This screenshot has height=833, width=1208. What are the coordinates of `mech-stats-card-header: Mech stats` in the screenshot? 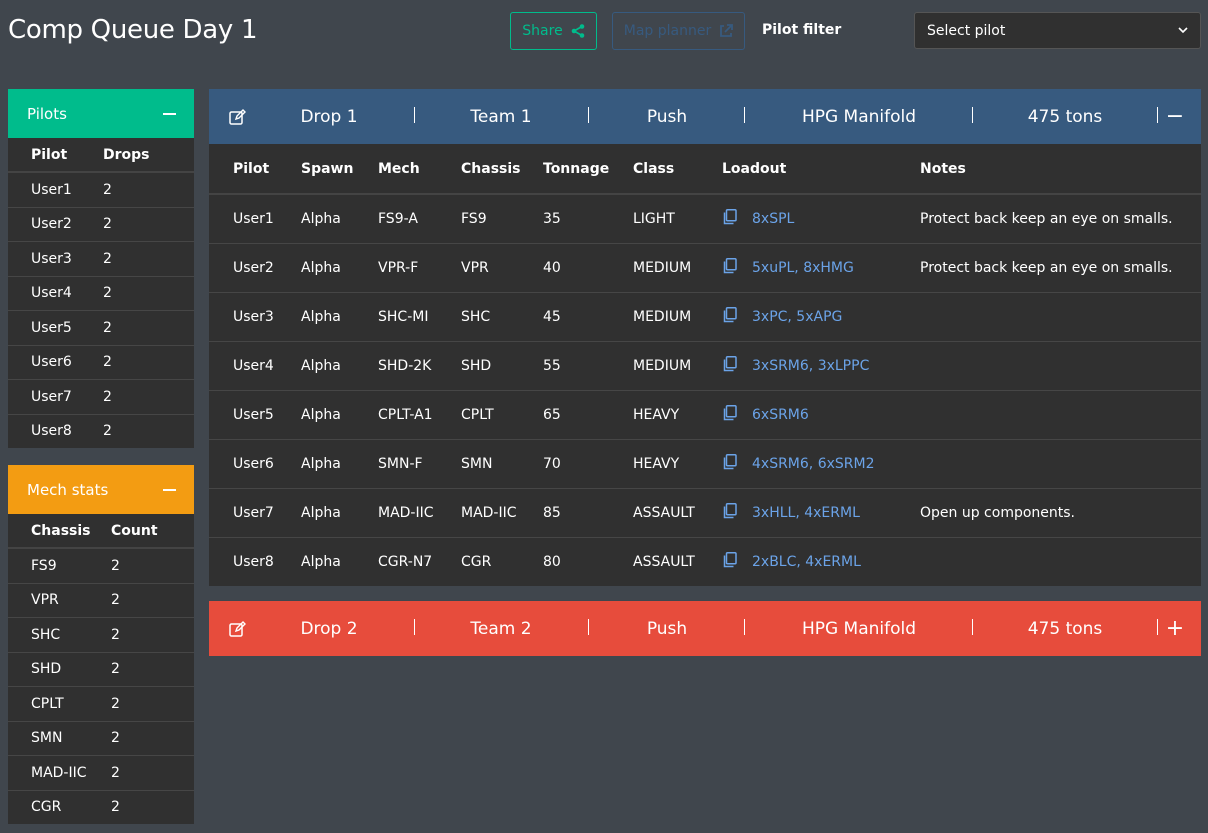 It's located at (101, 489).